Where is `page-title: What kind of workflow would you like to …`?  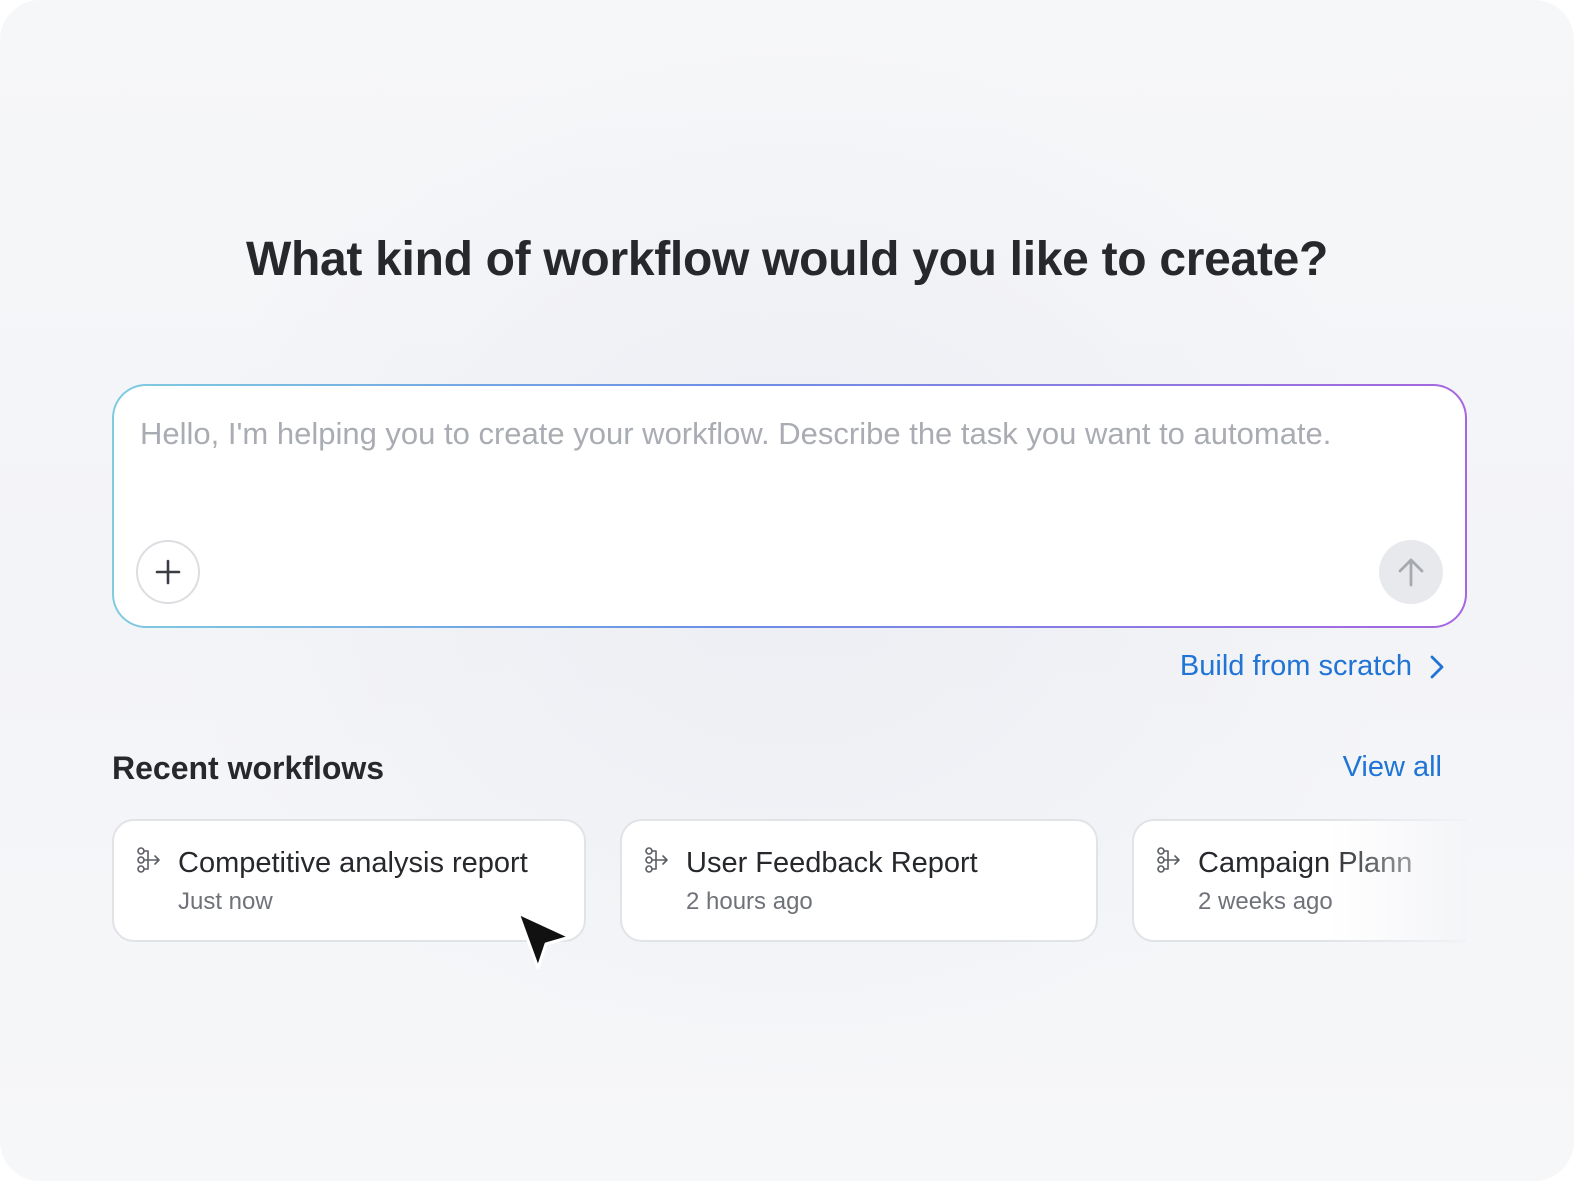 page-title: What kind of workflow would you like to … is located at coordinates (787, 259).